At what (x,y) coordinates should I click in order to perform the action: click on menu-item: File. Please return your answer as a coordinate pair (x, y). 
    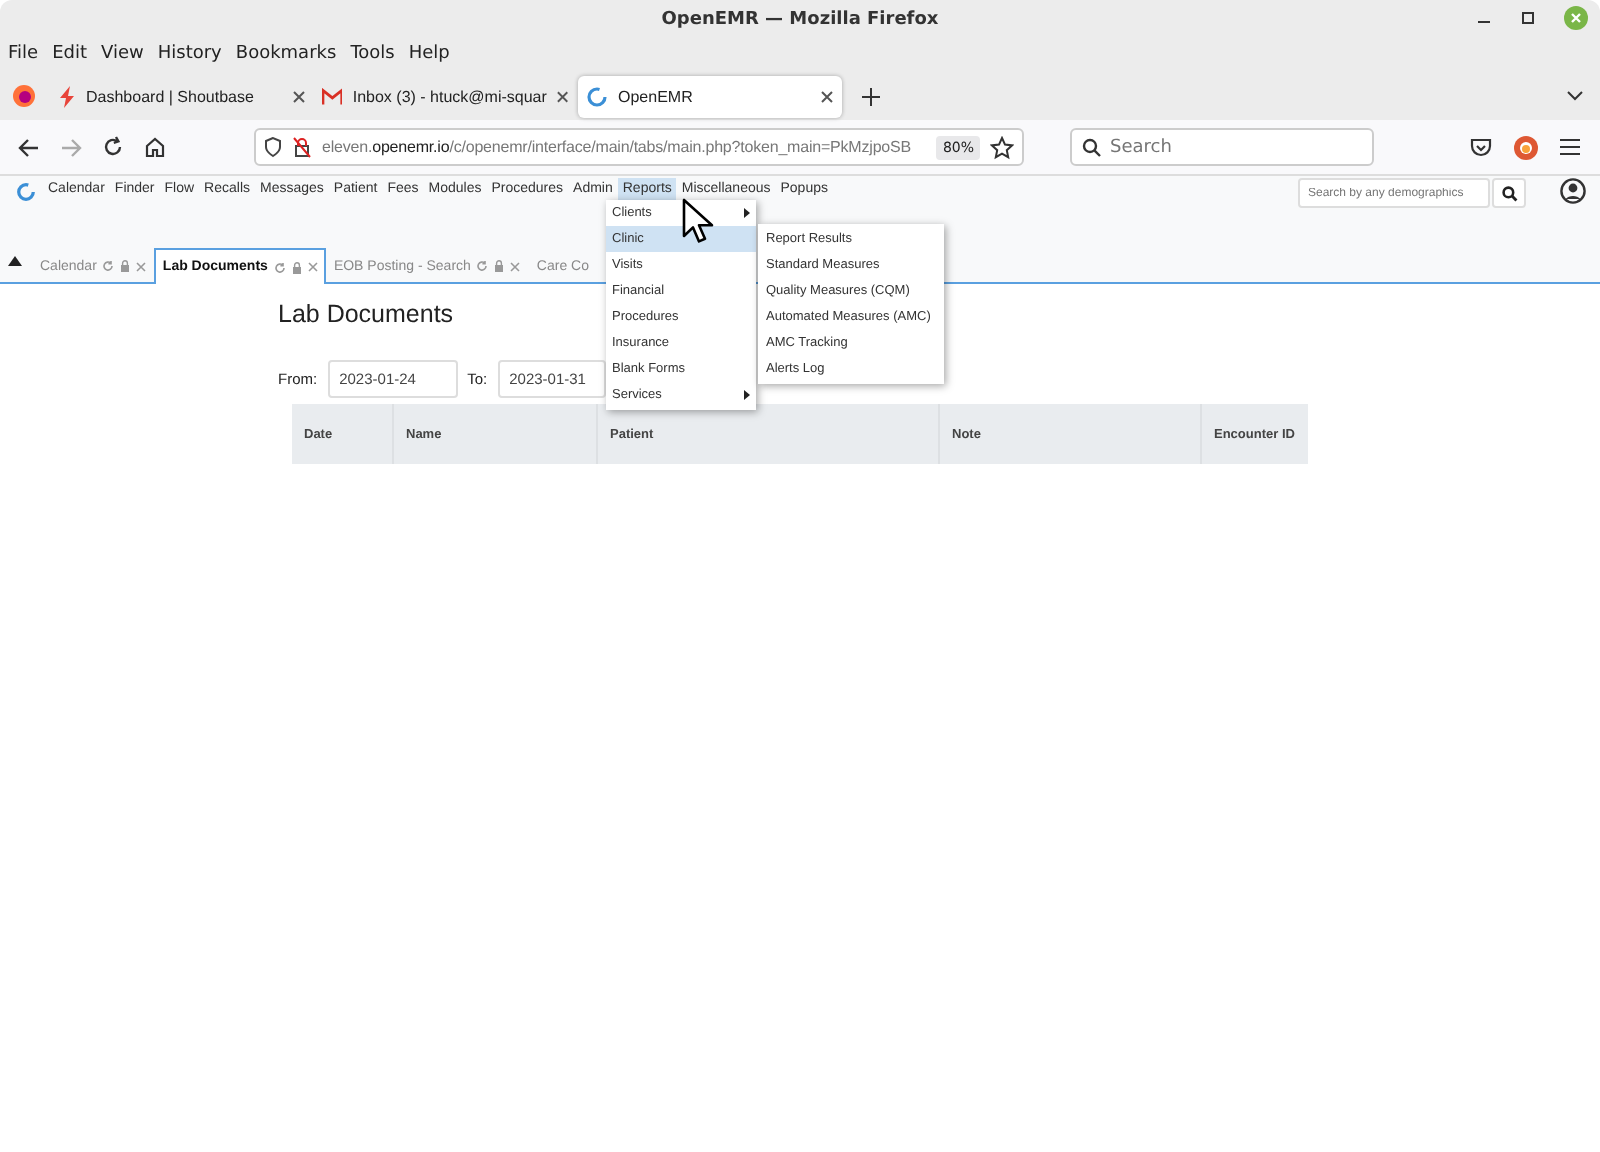
    Looking at the image, I should click on (23, 54).